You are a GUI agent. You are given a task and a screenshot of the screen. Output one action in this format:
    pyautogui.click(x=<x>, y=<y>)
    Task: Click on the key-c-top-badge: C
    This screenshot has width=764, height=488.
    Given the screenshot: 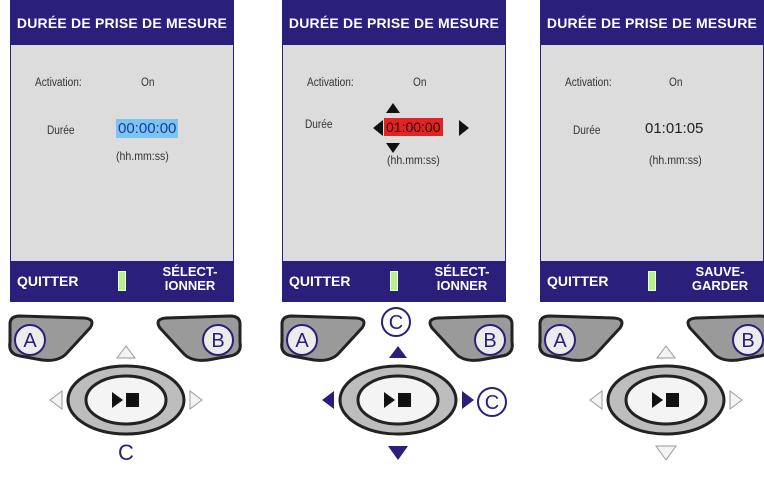 What is the action you would take?
    pyautogui.click(x=396, y=322)
    